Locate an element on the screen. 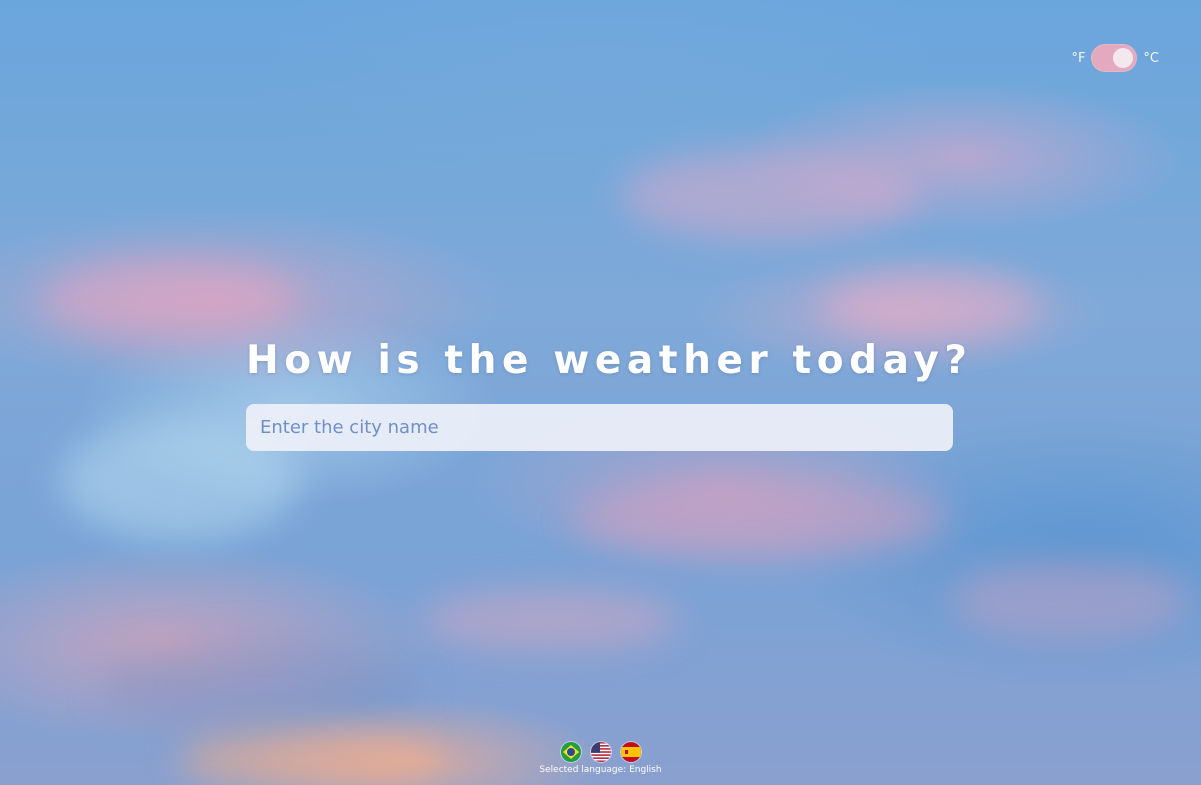  fahrenheit-label: °F is located at coordinates (1078, 58).